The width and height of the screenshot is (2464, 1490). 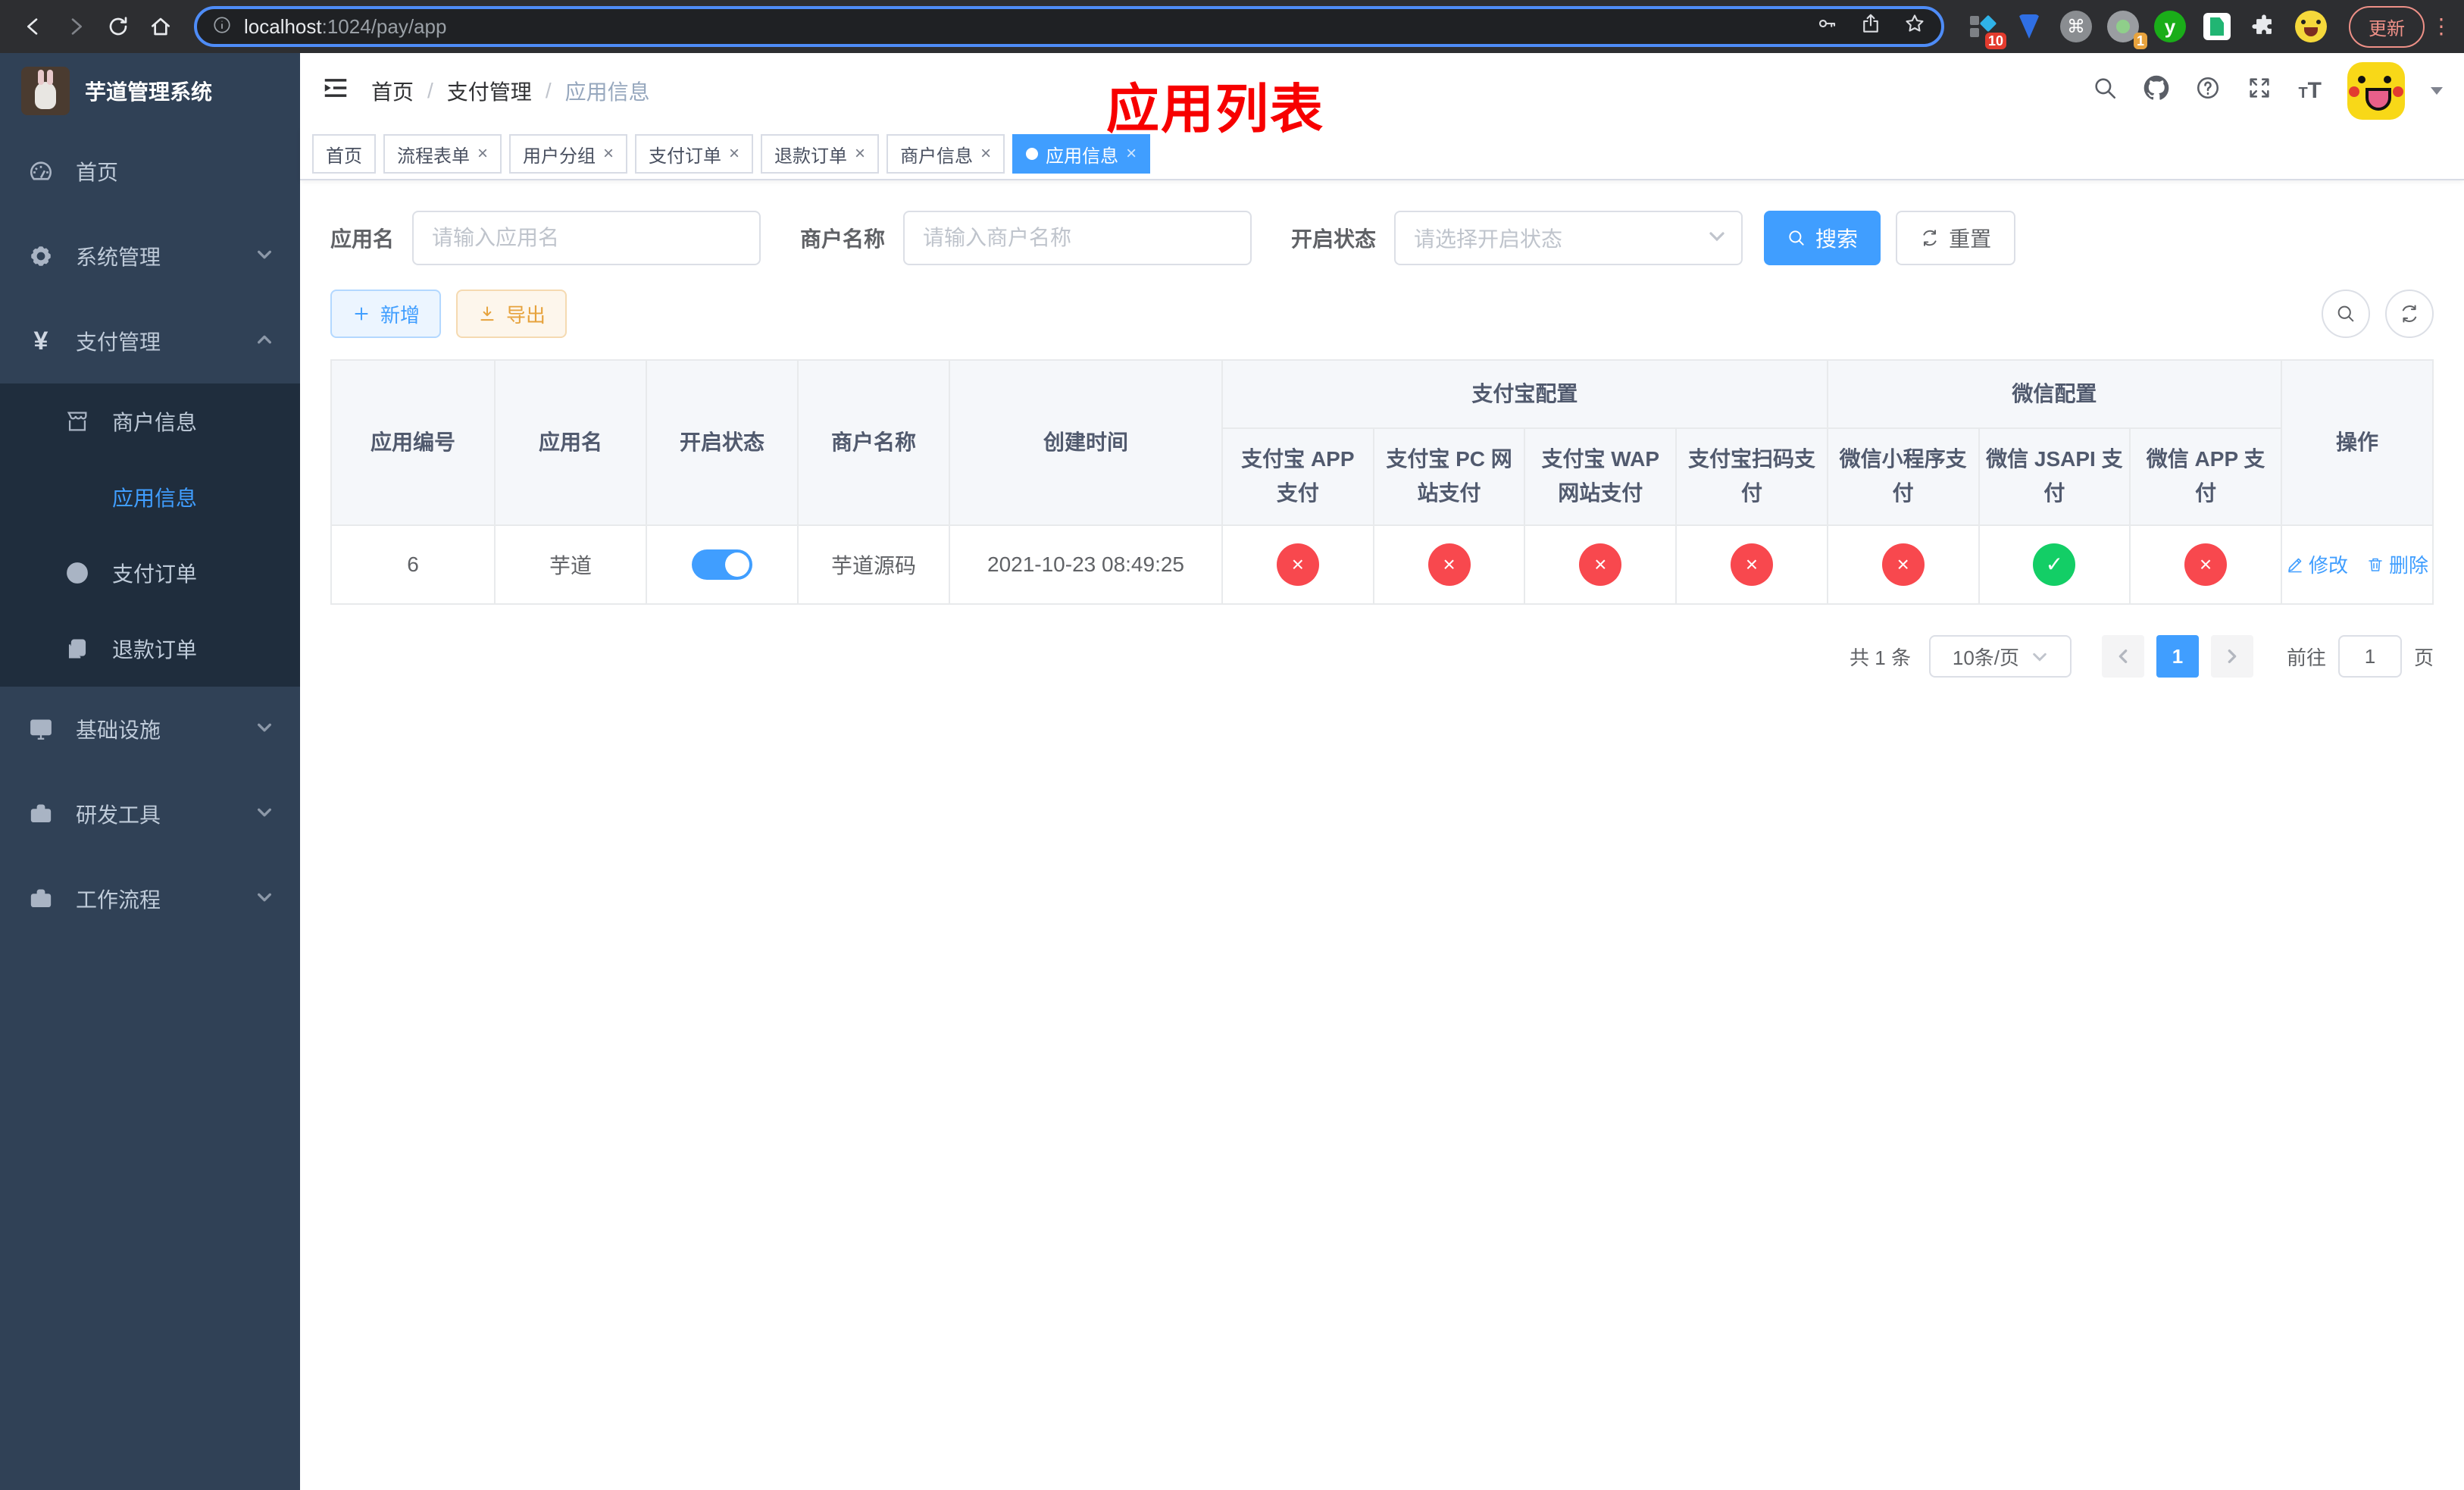 What do you see at coordinates (2140, 41) in the screenshot?
I see `extension-badge: 1` at bounding box center [2140, 41].